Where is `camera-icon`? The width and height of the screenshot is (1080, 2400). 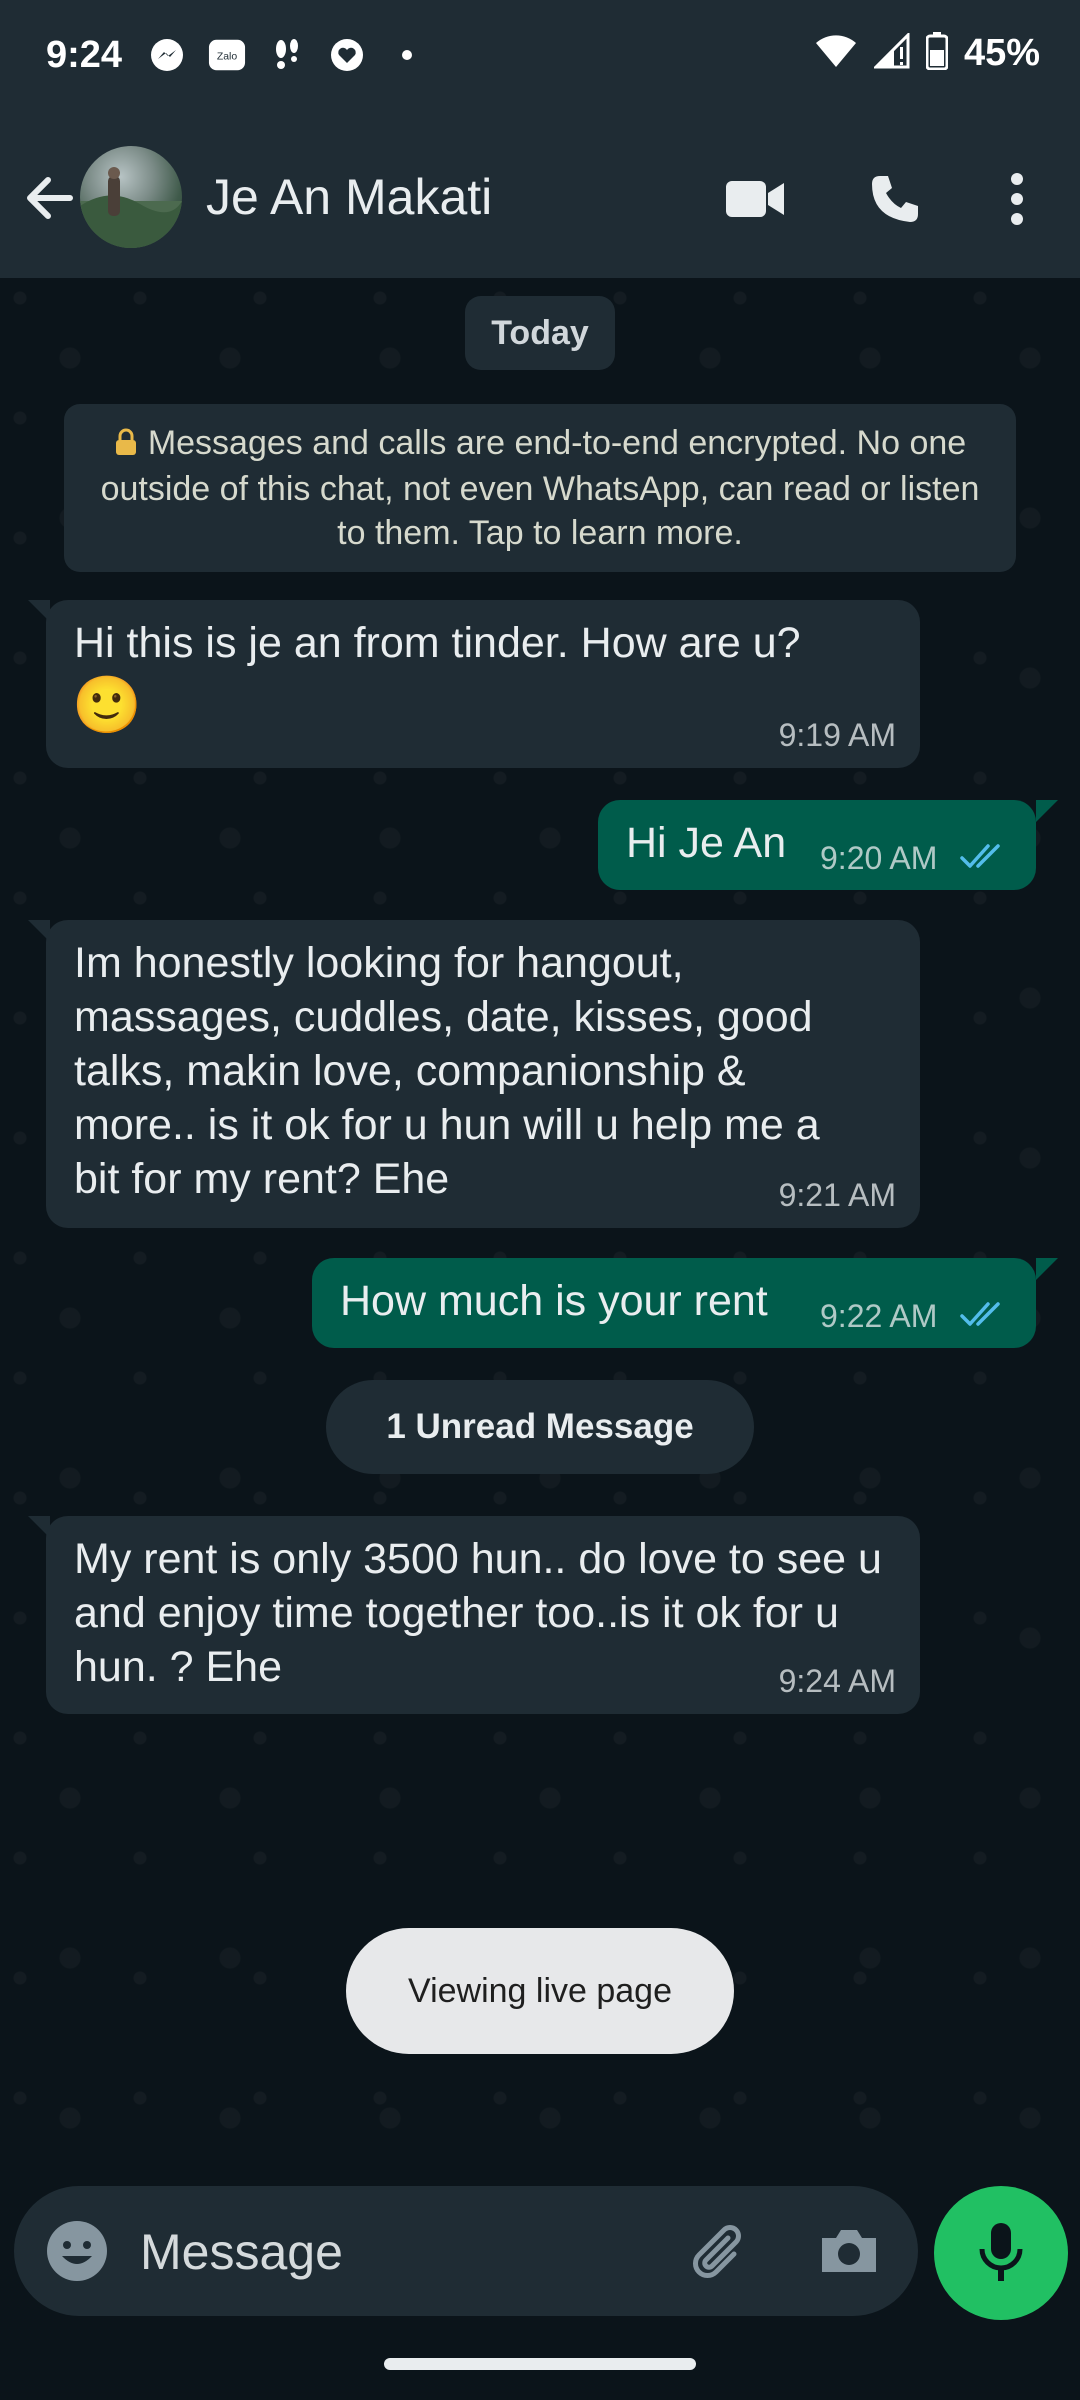 camera-icon is located at coordinates (849, 2251).